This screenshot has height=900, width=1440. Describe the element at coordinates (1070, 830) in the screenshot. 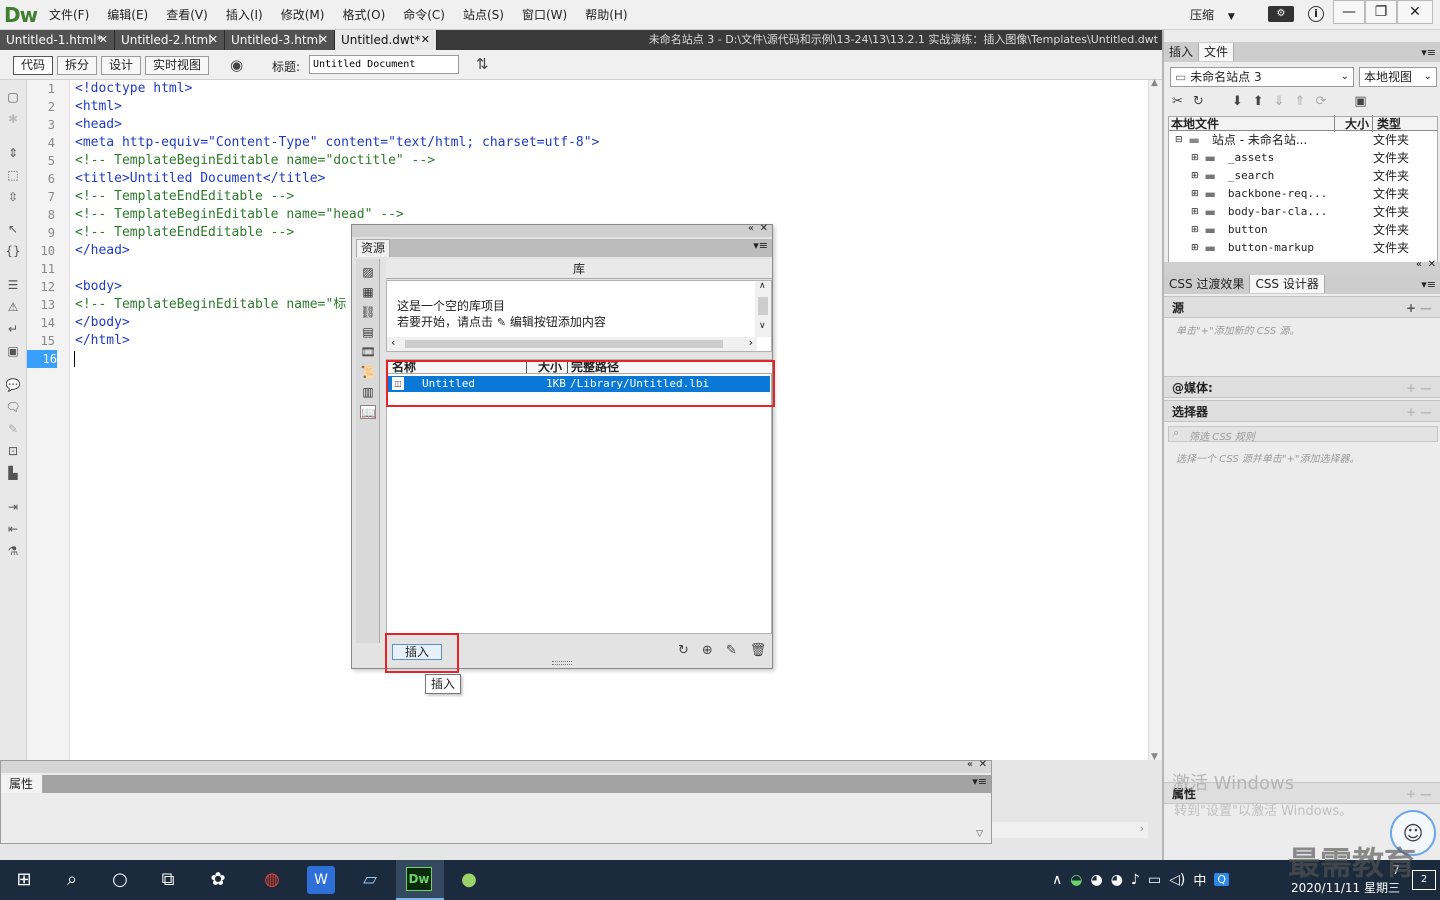

I see `editor-horizontal-scrollbar: ›` at that location.